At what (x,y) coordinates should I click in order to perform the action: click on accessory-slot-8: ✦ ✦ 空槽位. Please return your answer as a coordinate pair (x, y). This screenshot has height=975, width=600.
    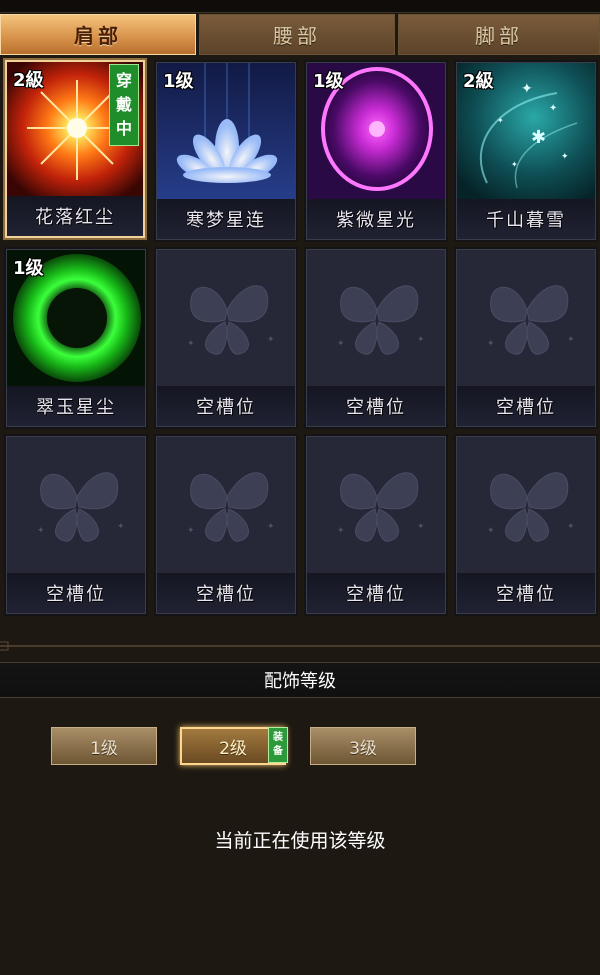
    Looking at the image, I should click on (526, 338).